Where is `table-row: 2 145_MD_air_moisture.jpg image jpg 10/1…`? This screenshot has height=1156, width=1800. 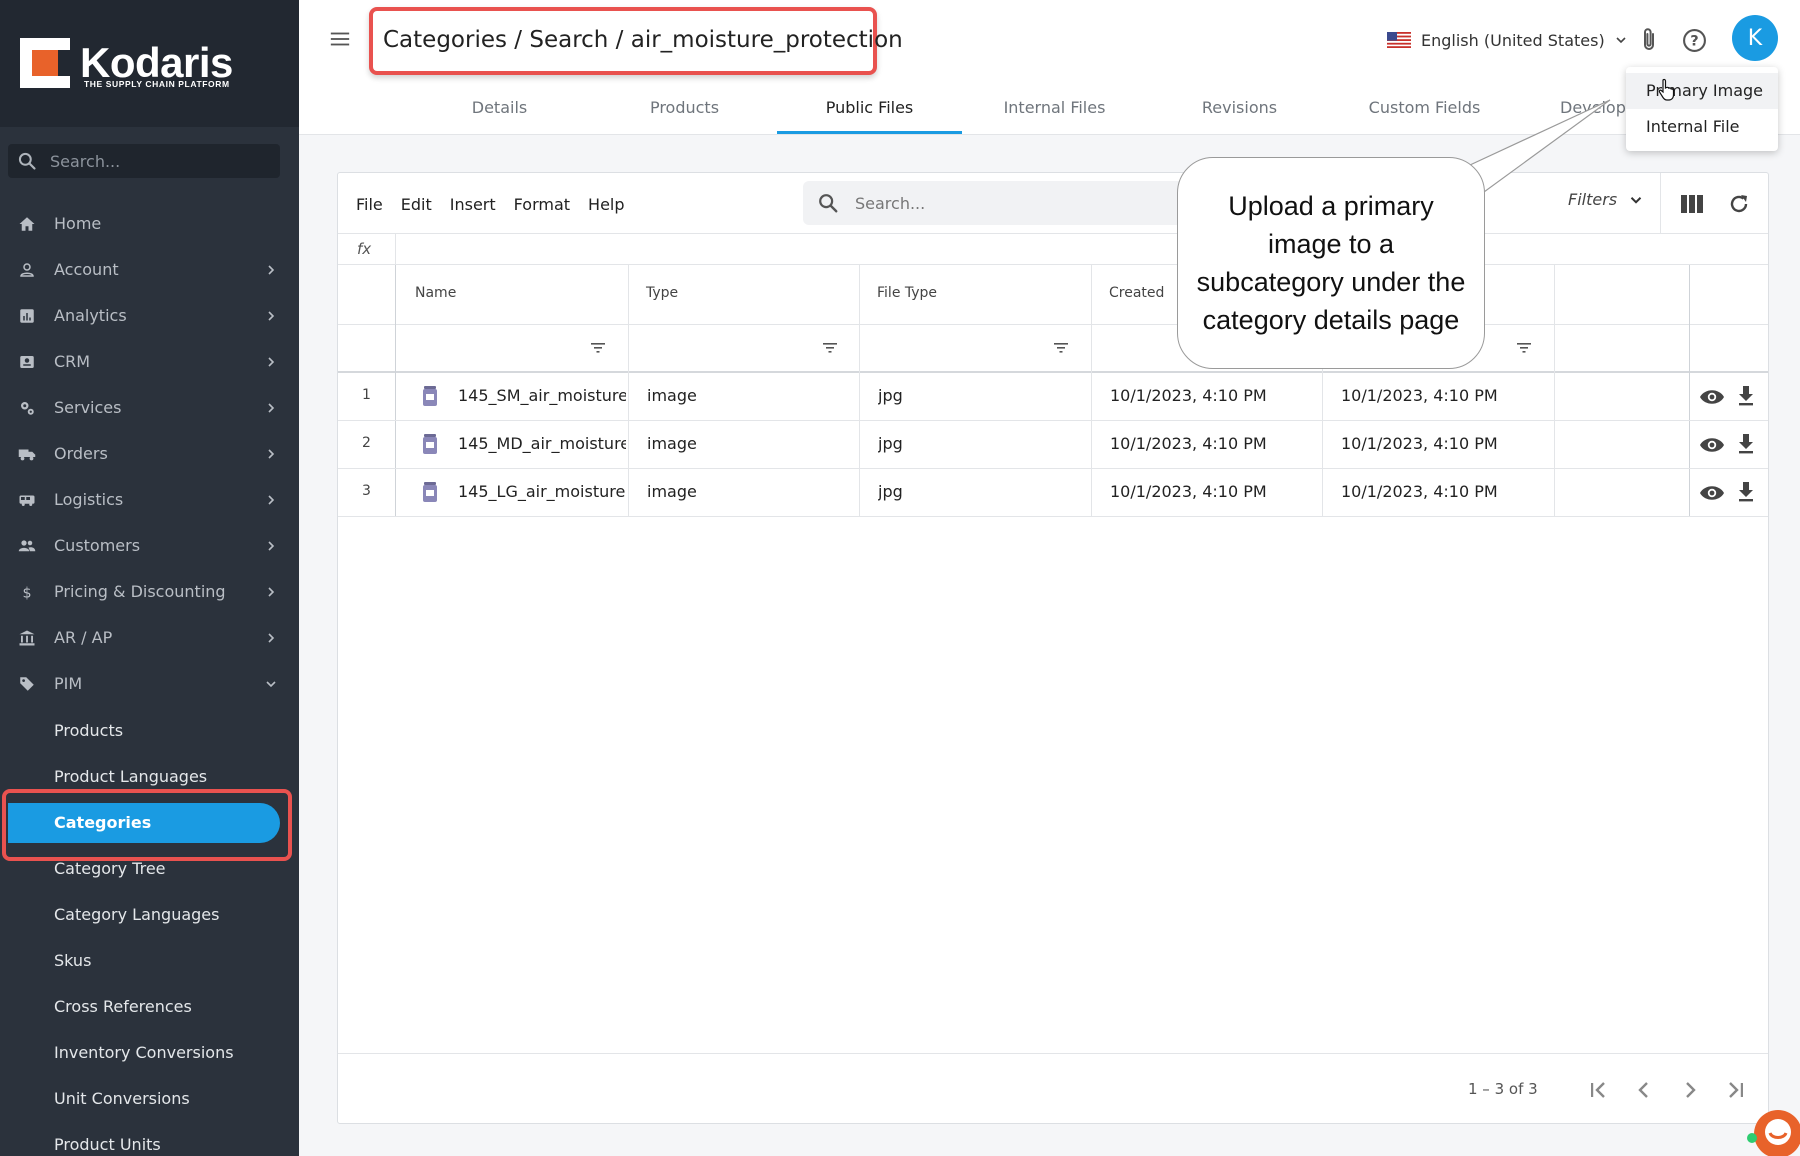
table-row: 2 145_MD_air_moisture.jpg image jpg 10/1… is located at coordinates (1053, 445).